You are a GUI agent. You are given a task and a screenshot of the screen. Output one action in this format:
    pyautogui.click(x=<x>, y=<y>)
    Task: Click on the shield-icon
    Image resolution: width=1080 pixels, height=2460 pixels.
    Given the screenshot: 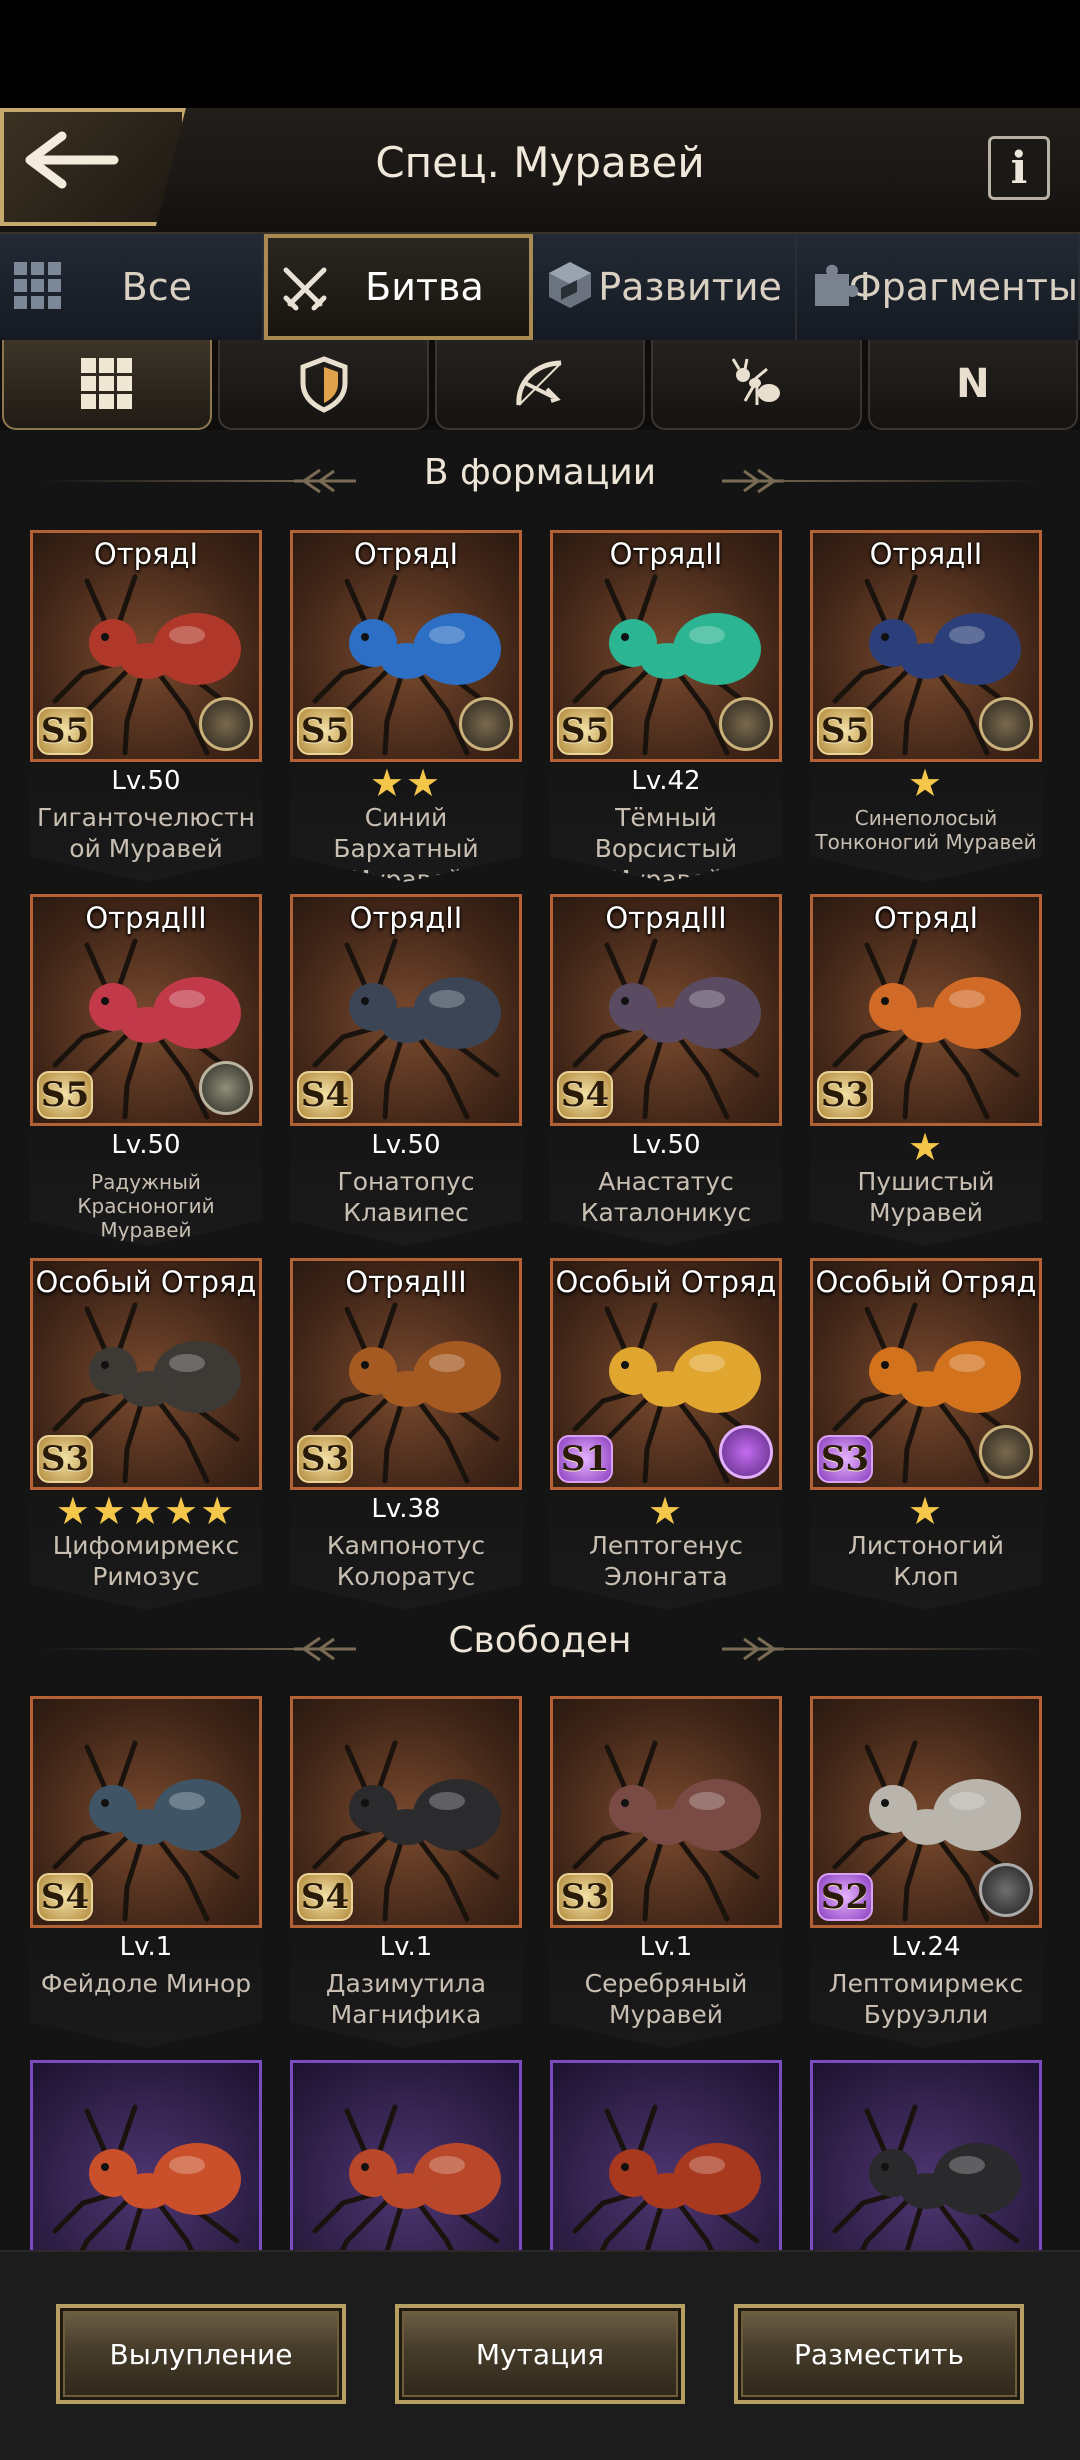 What is the action you would take?
    pyautogui.click(x=324, y=384)
    